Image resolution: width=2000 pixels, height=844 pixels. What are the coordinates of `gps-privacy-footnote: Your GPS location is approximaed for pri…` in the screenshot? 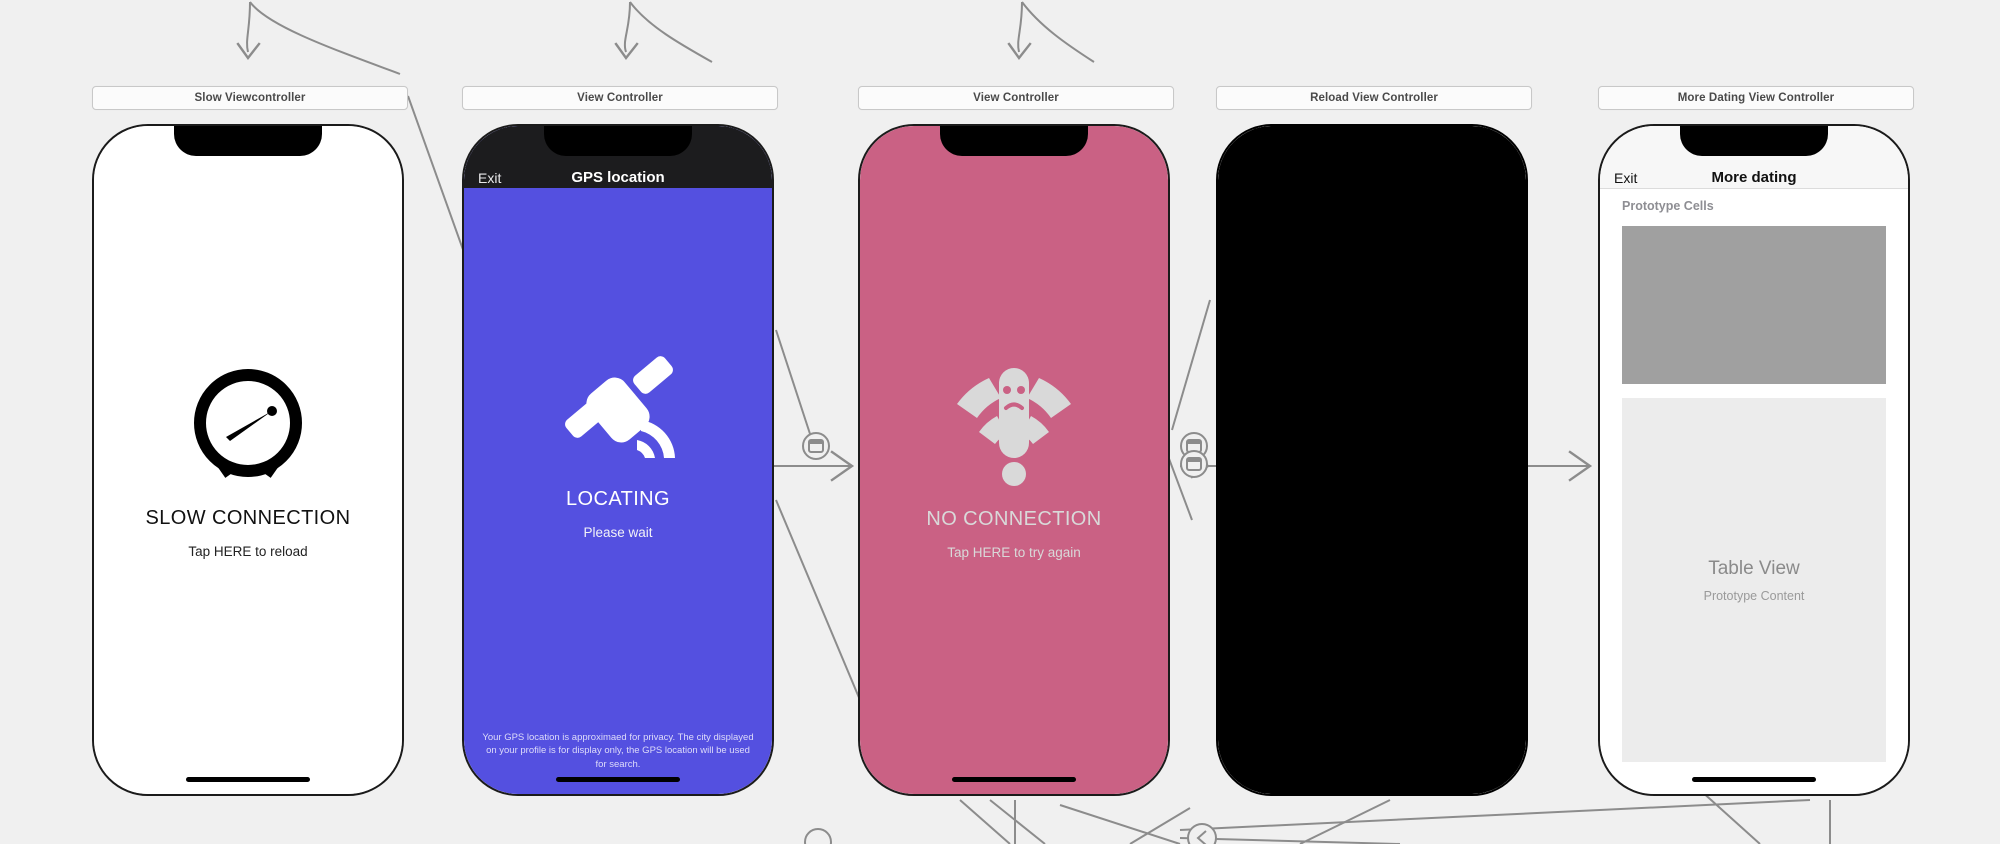 It's located at (618, 751).